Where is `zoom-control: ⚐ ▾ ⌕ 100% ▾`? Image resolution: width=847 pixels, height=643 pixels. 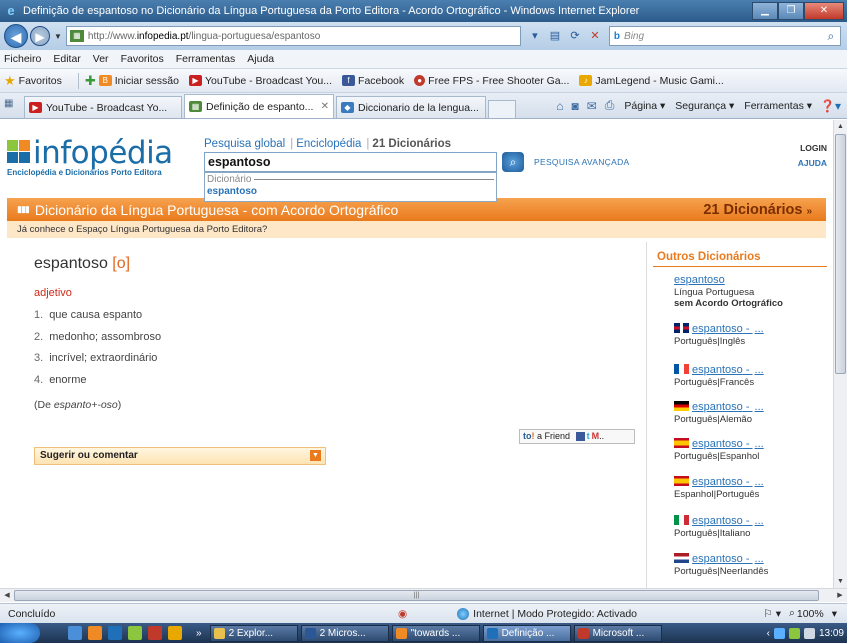 zoom-control: ⚐ ▾ ⌕ 100% ▾ is located at coordinates (796, 613).